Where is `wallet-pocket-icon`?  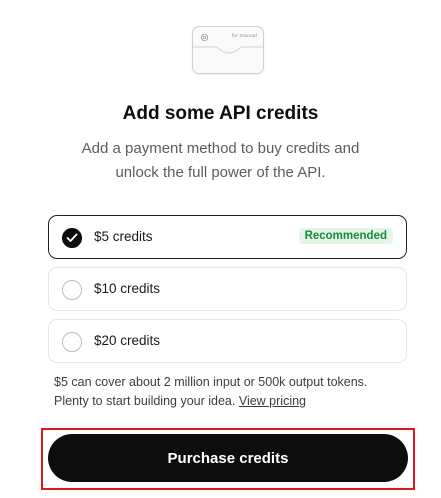
wallet-pocket-icon is located at coordinates (228, 50).